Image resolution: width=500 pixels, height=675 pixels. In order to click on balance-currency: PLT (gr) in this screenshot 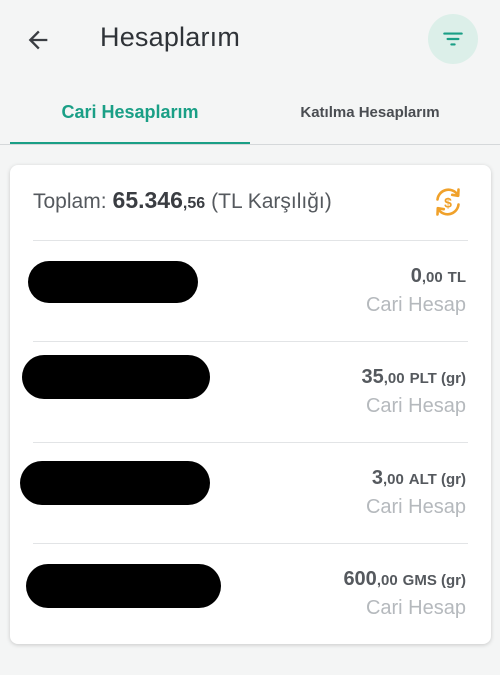, I will do `click(437, 378)`.